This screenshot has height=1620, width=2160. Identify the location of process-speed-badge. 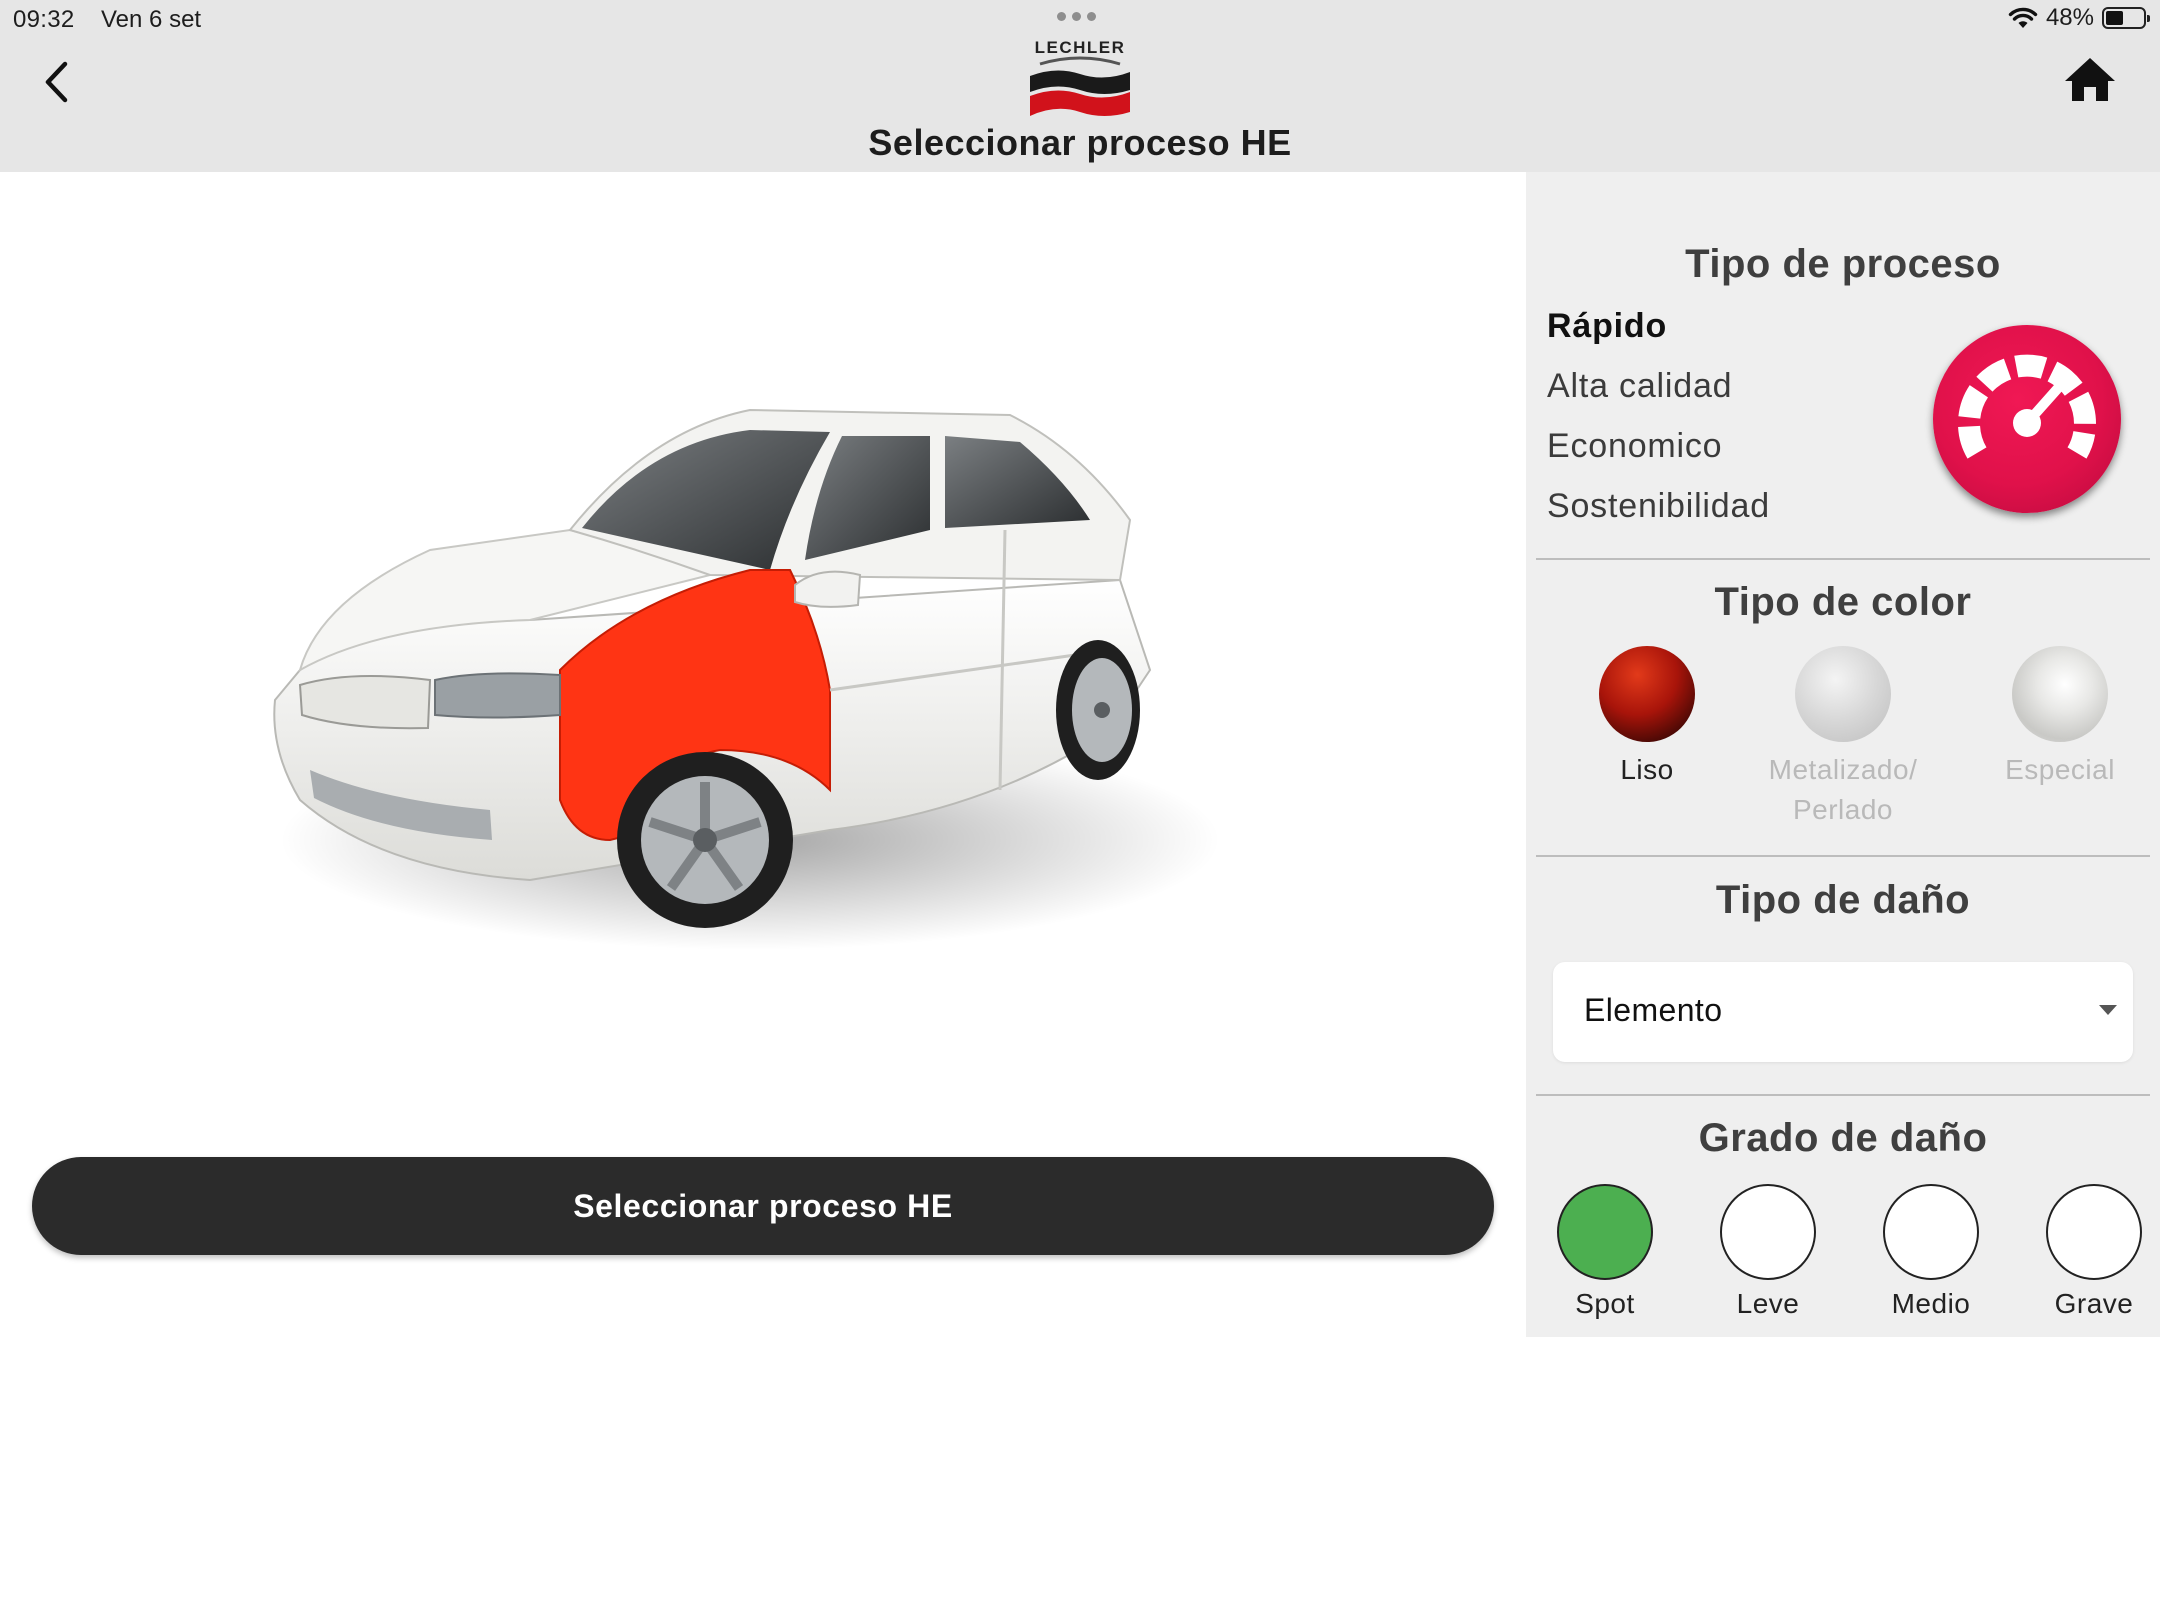
(2027, 419).